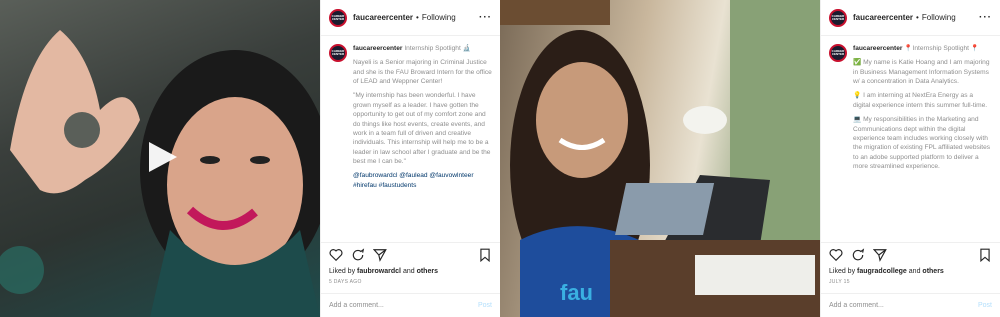 This screenshot has width=1000, height=317. What do you see at coordinates (410, 285) in the screenshot?
I see `post-date: 5 DAYS AGO` at bounding box center [410, 285].